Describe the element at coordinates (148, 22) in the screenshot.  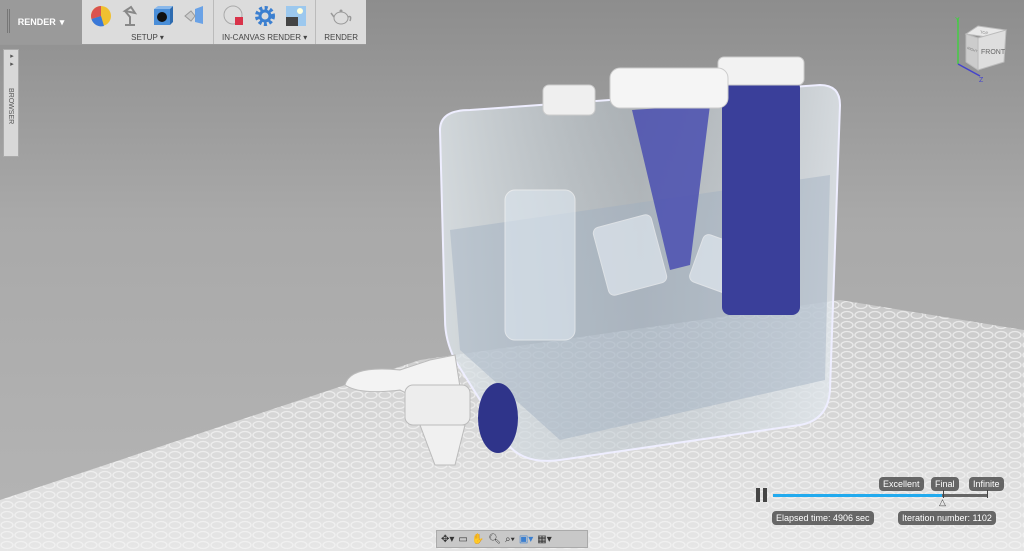
I see `setup-group: SETUP ▾` at that location.